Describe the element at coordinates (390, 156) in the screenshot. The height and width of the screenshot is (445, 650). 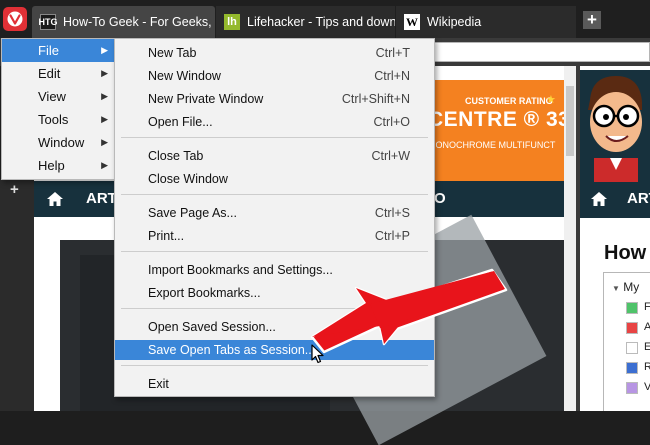
I see `shortcut-label: Ctrl+W` at that location.